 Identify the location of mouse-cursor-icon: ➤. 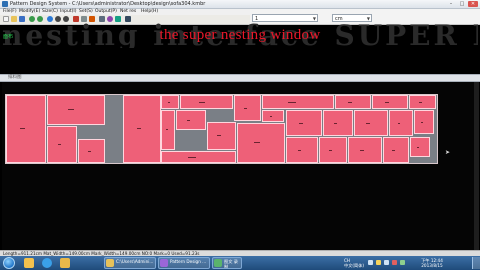
(448, 152).